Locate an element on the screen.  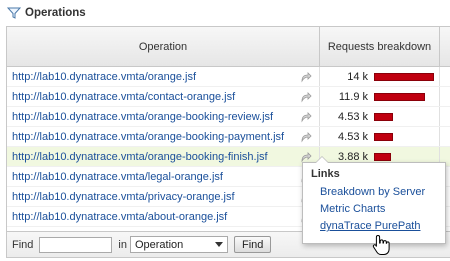
link-metric-charts: Metric Charts is located at coordinates (378, 209).